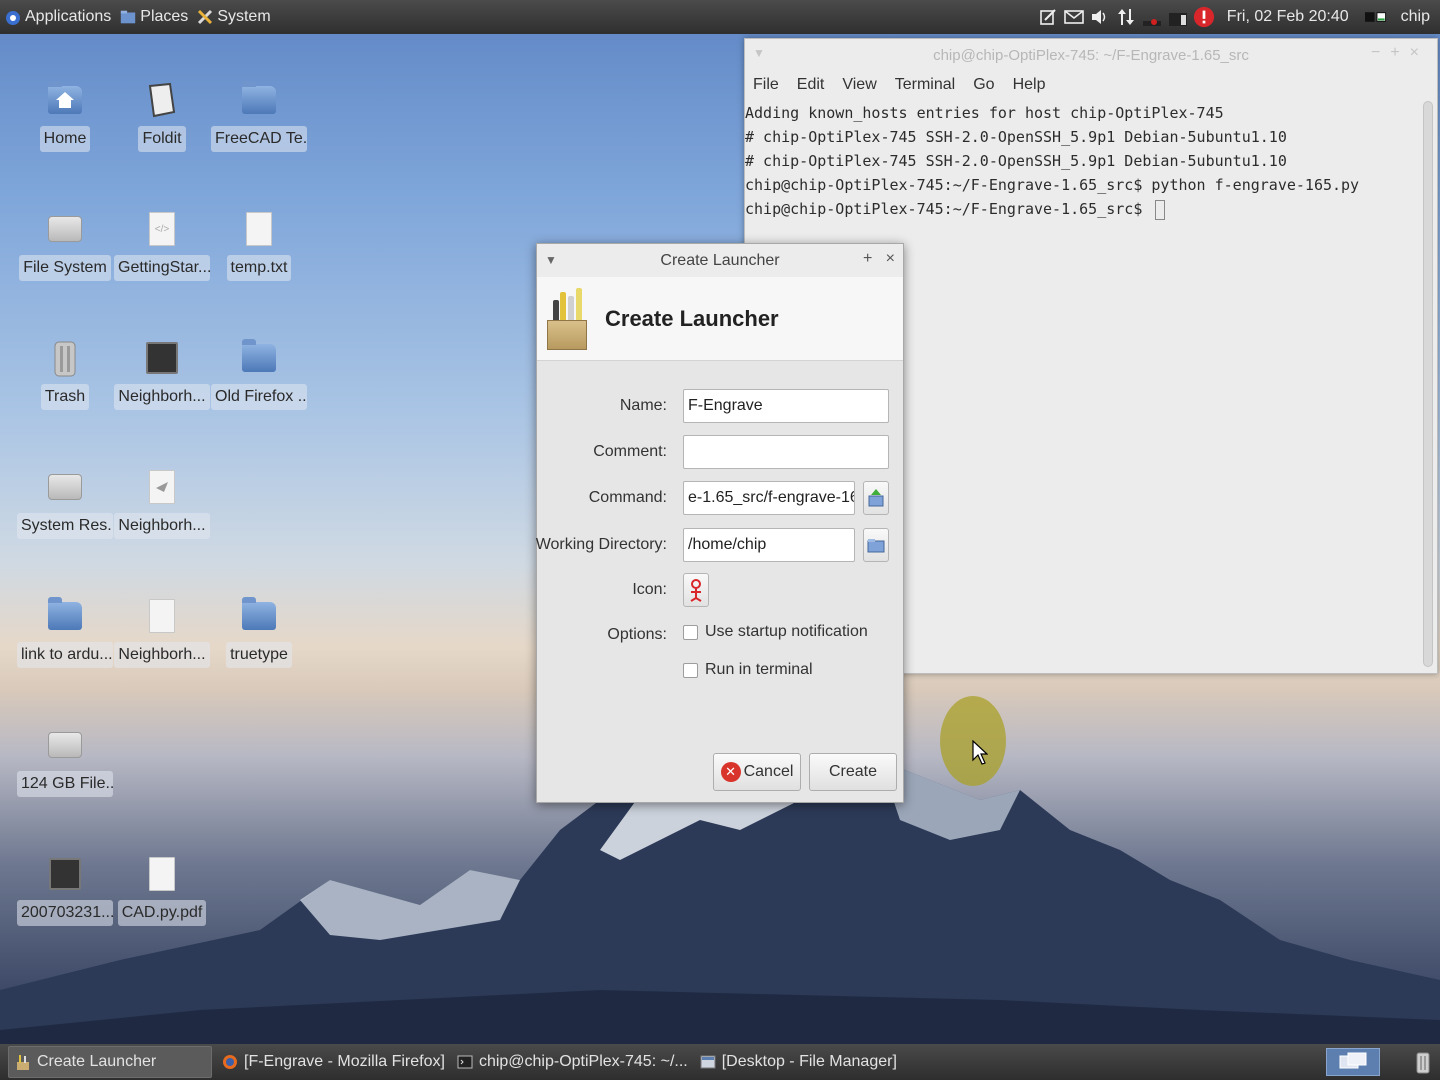 The height and width of the screenshot is (1080, 1440). What do you see at coordinates (65, 616) in the screenshot?
I see `folder-link-icon` at bounding box center [65, 616].